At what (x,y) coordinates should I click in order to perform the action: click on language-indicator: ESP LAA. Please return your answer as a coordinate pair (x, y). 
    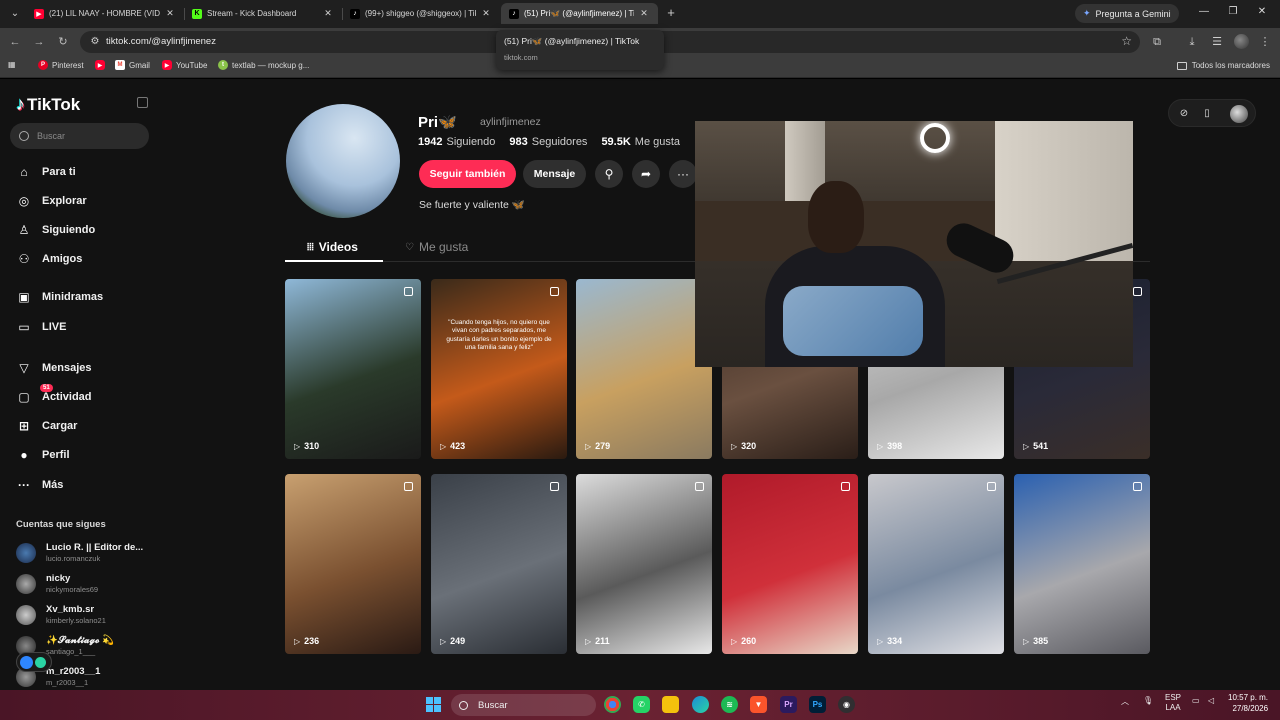
    Looking at the image, I should click on (1173, 703).